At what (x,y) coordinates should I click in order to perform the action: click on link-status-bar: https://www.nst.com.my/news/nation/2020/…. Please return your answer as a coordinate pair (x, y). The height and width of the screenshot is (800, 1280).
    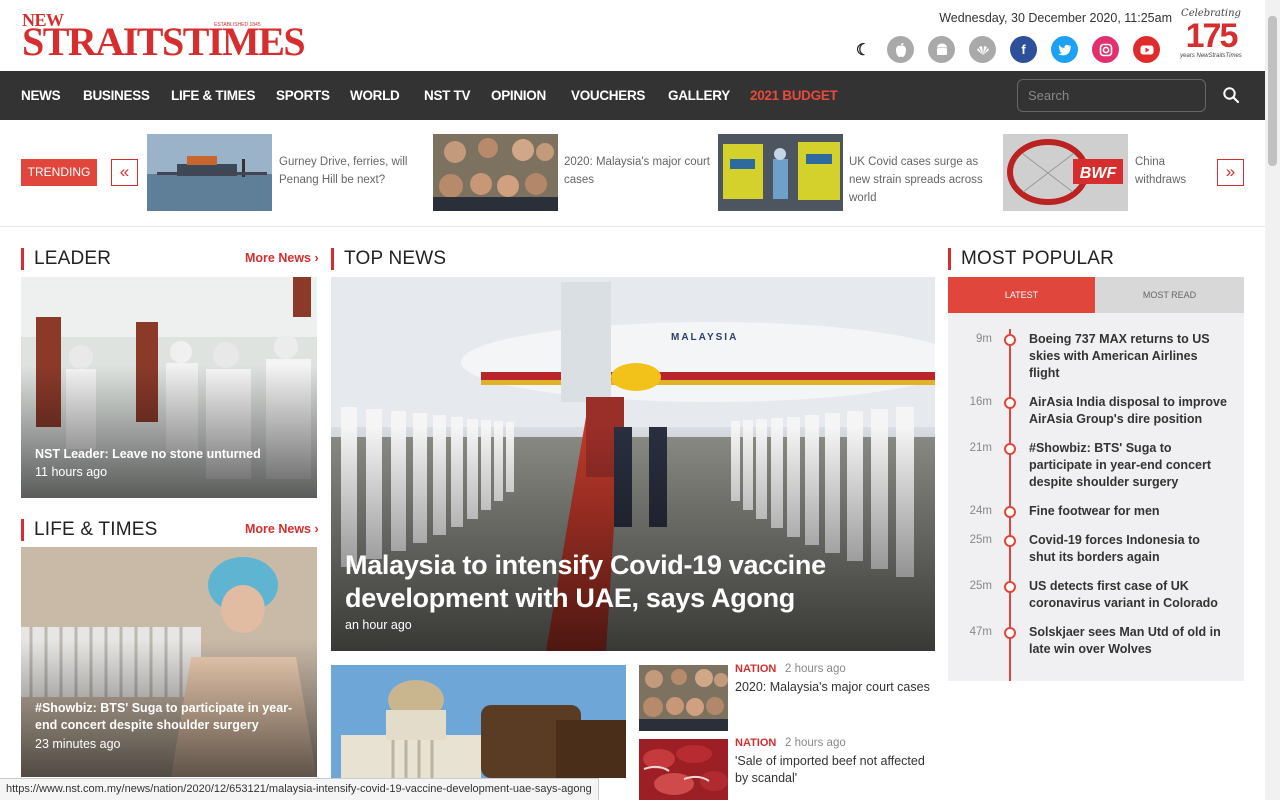
    Looking at the image, I should click on (299, 789).